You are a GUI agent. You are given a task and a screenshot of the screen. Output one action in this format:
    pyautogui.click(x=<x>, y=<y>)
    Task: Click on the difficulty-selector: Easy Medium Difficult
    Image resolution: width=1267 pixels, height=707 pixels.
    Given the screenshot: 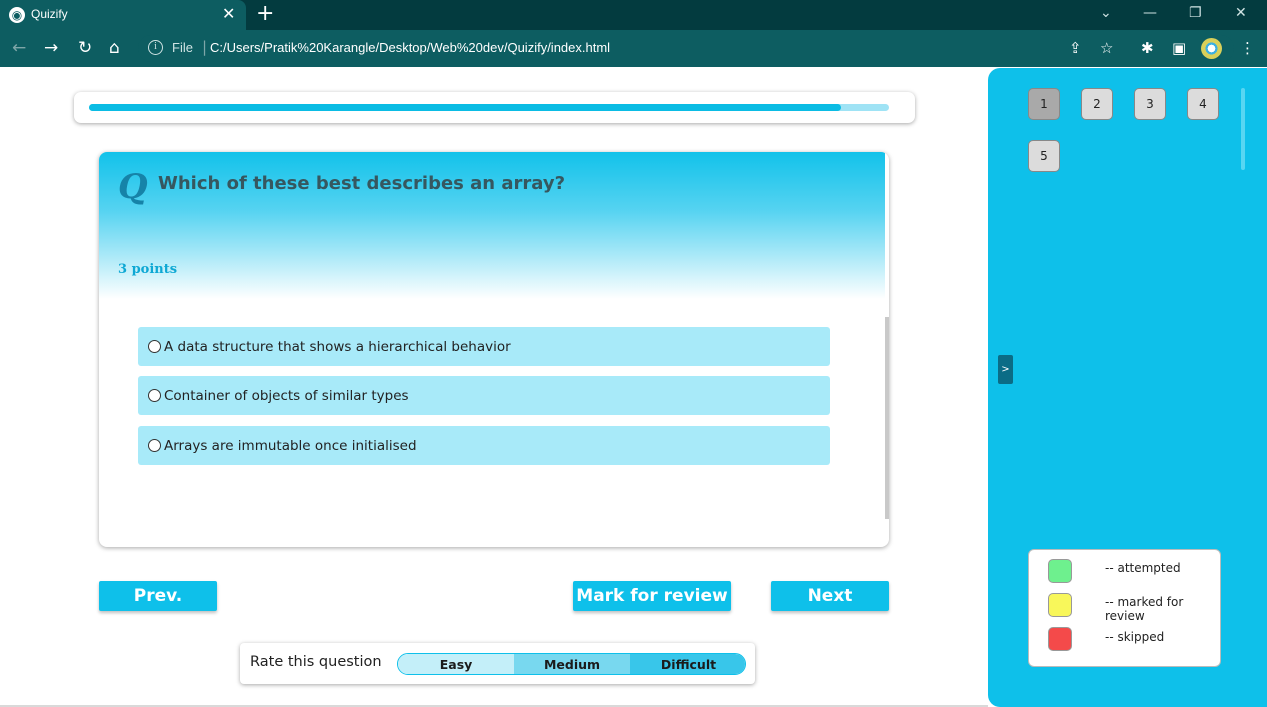 What is the action you would take?
    pyautogui.click(x=571, y=664)
    